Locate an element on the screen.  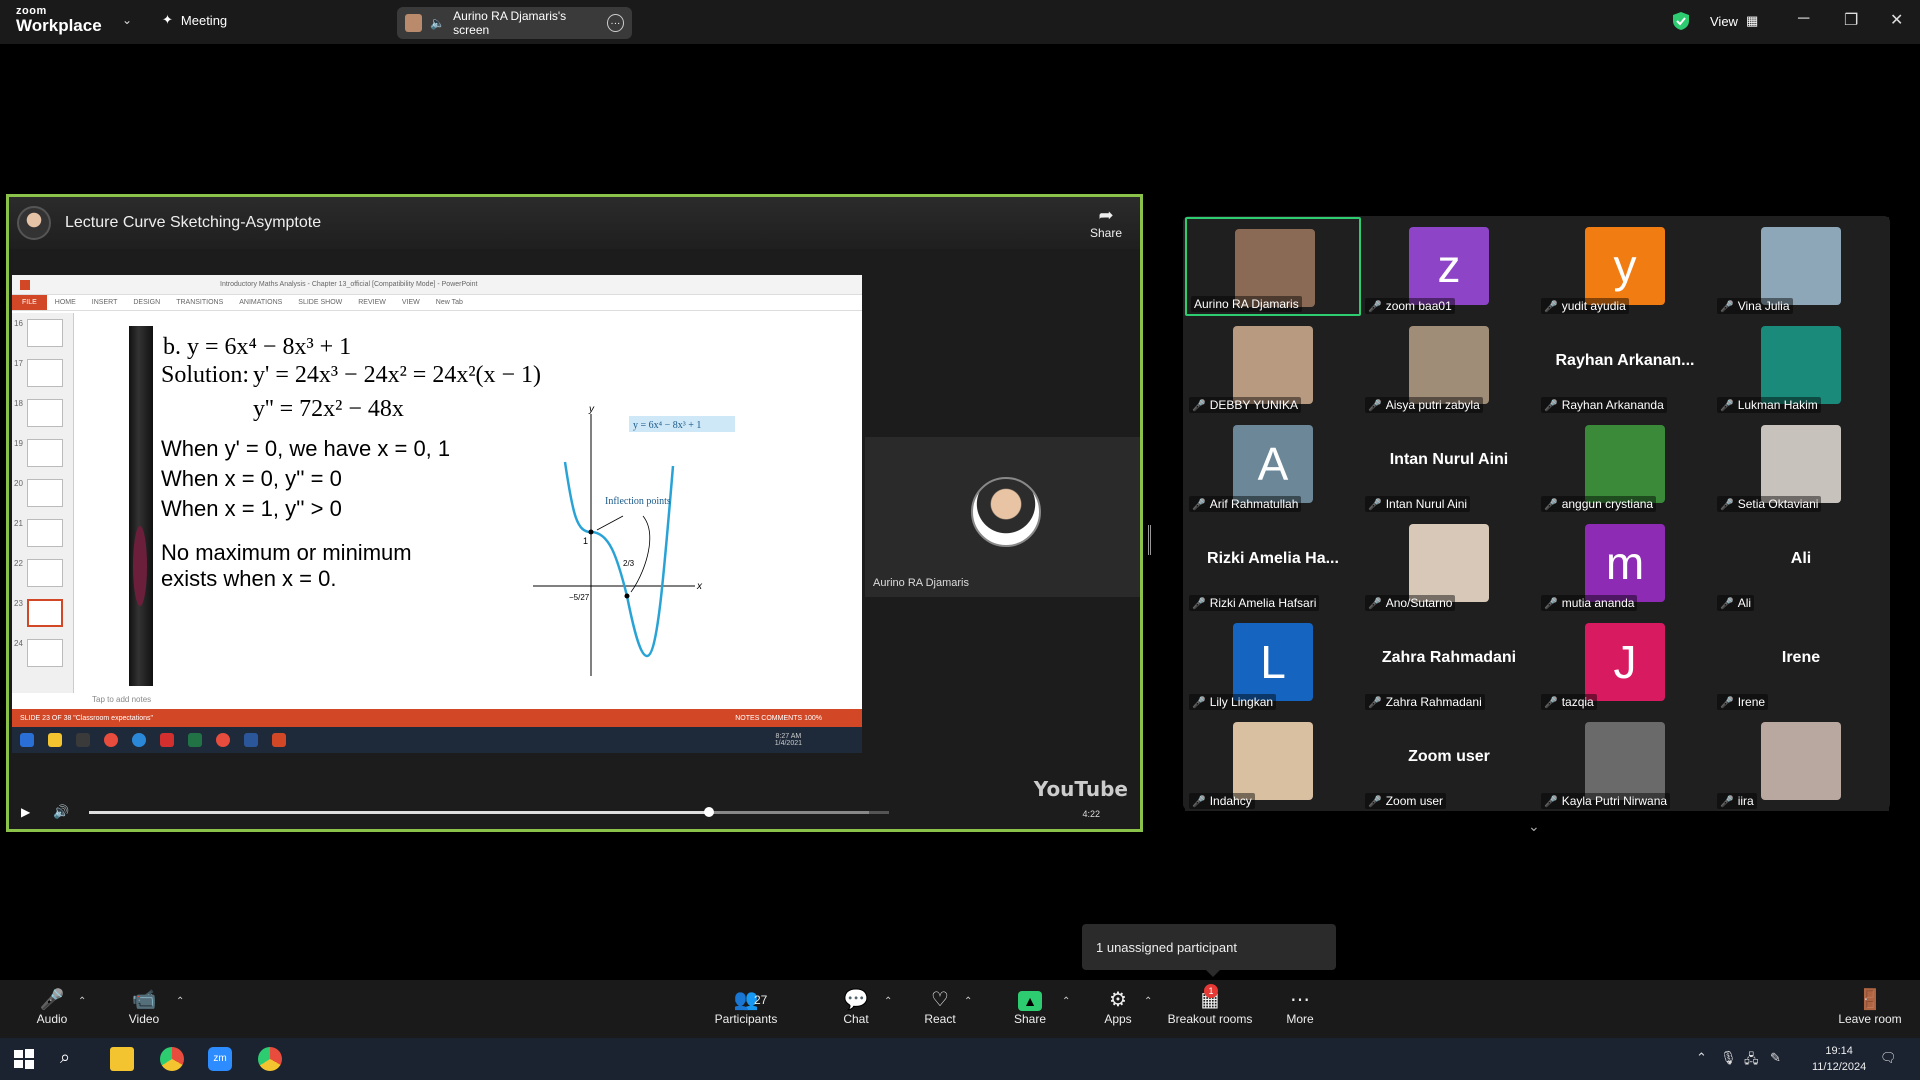
participant-tile: J 🎤 tazqia is located at coordinates (1625, 662).